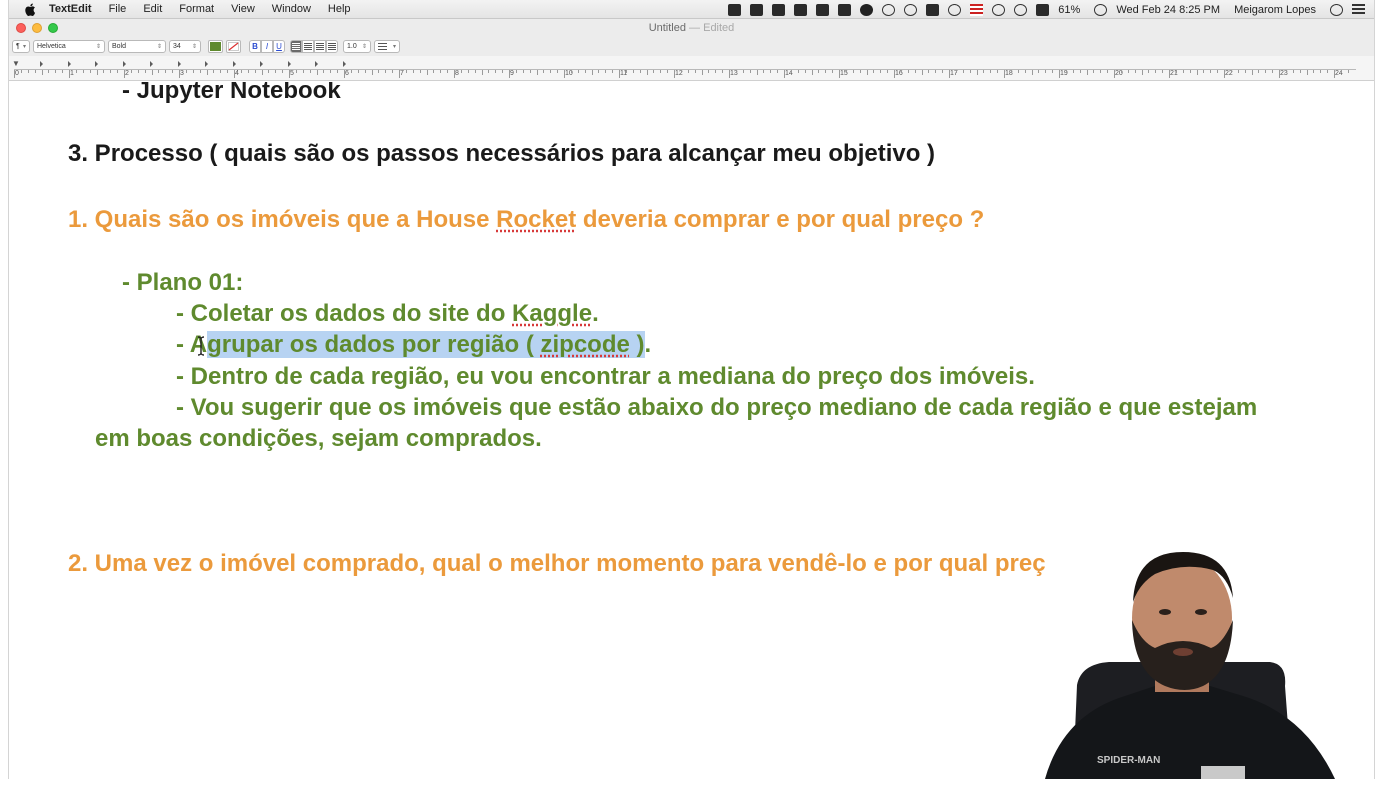 The height and width of the screenshot is (785, 1383). Describe the element at coordinates (387, 46) in the screenshot. I see `list-style-select: ▾` at that location.